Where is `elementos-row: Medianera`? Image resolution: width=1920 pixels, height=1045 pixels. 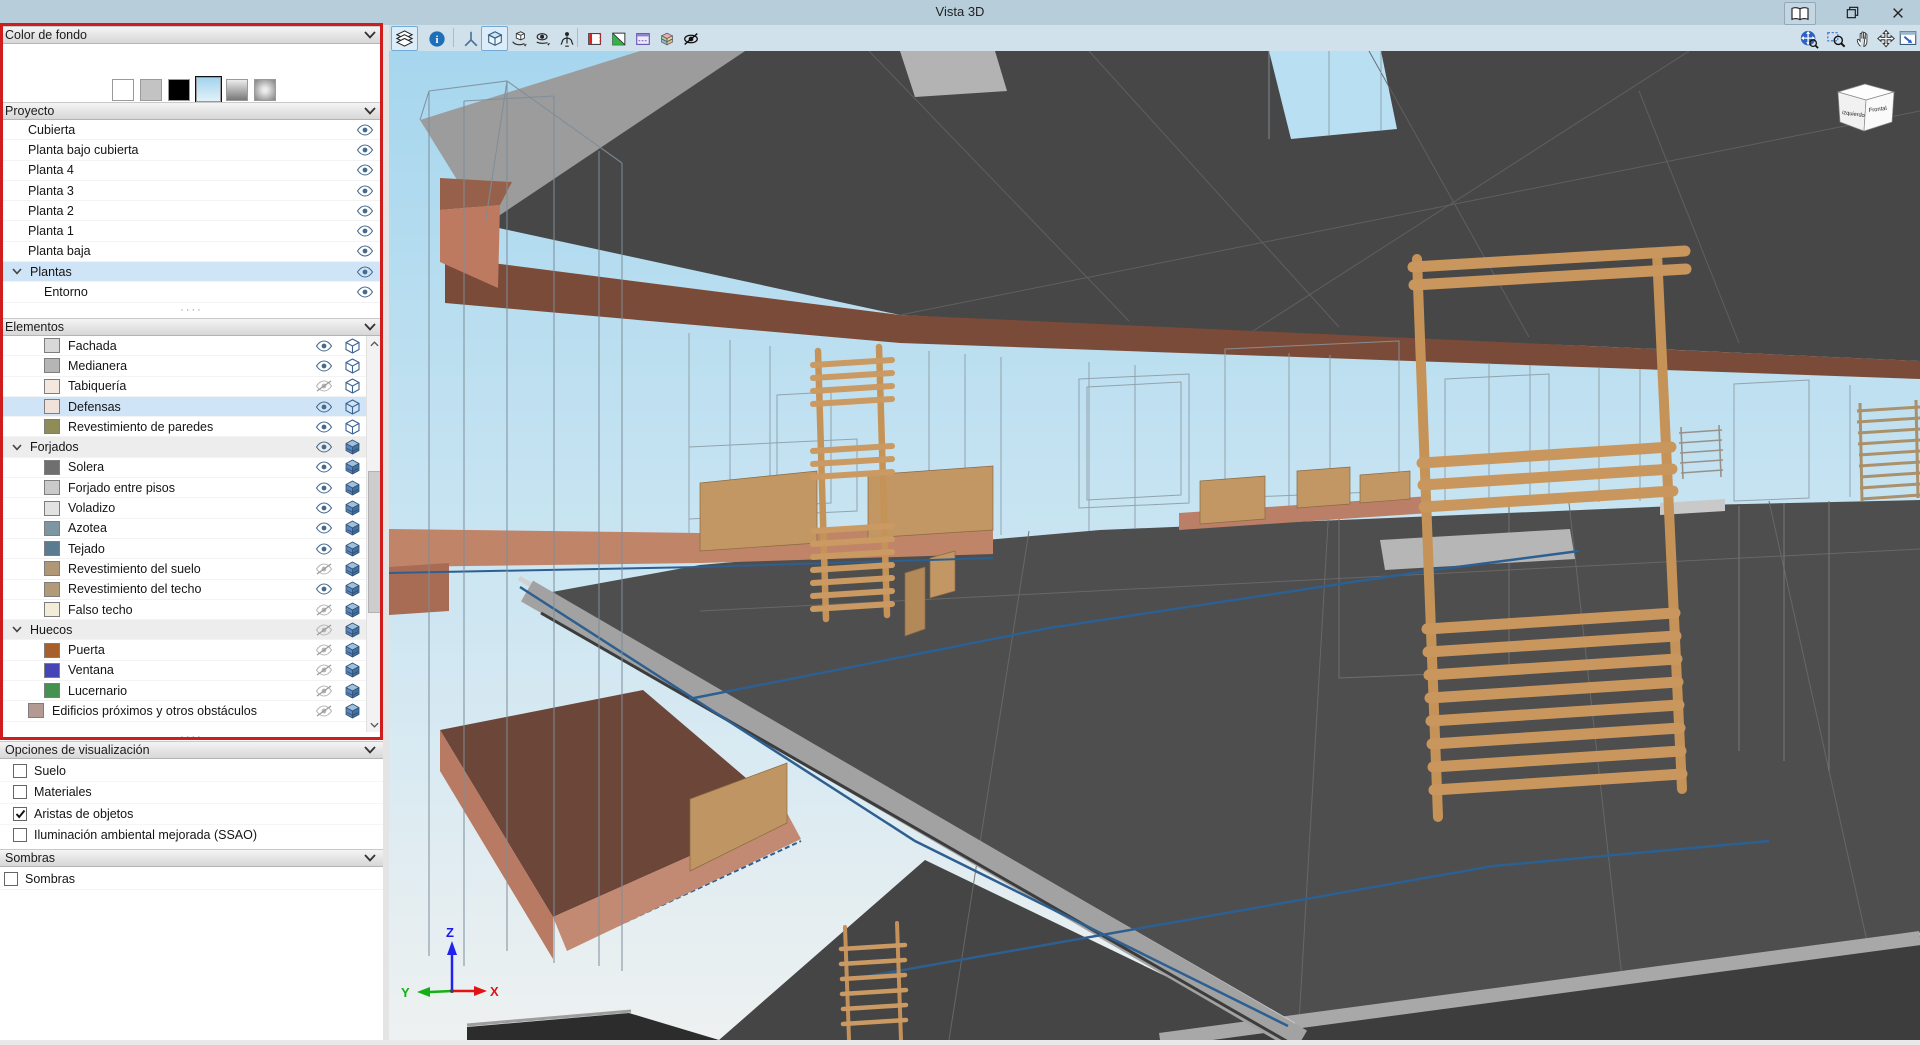 elementos-row: Medianera is located at coordinates (183, 366).